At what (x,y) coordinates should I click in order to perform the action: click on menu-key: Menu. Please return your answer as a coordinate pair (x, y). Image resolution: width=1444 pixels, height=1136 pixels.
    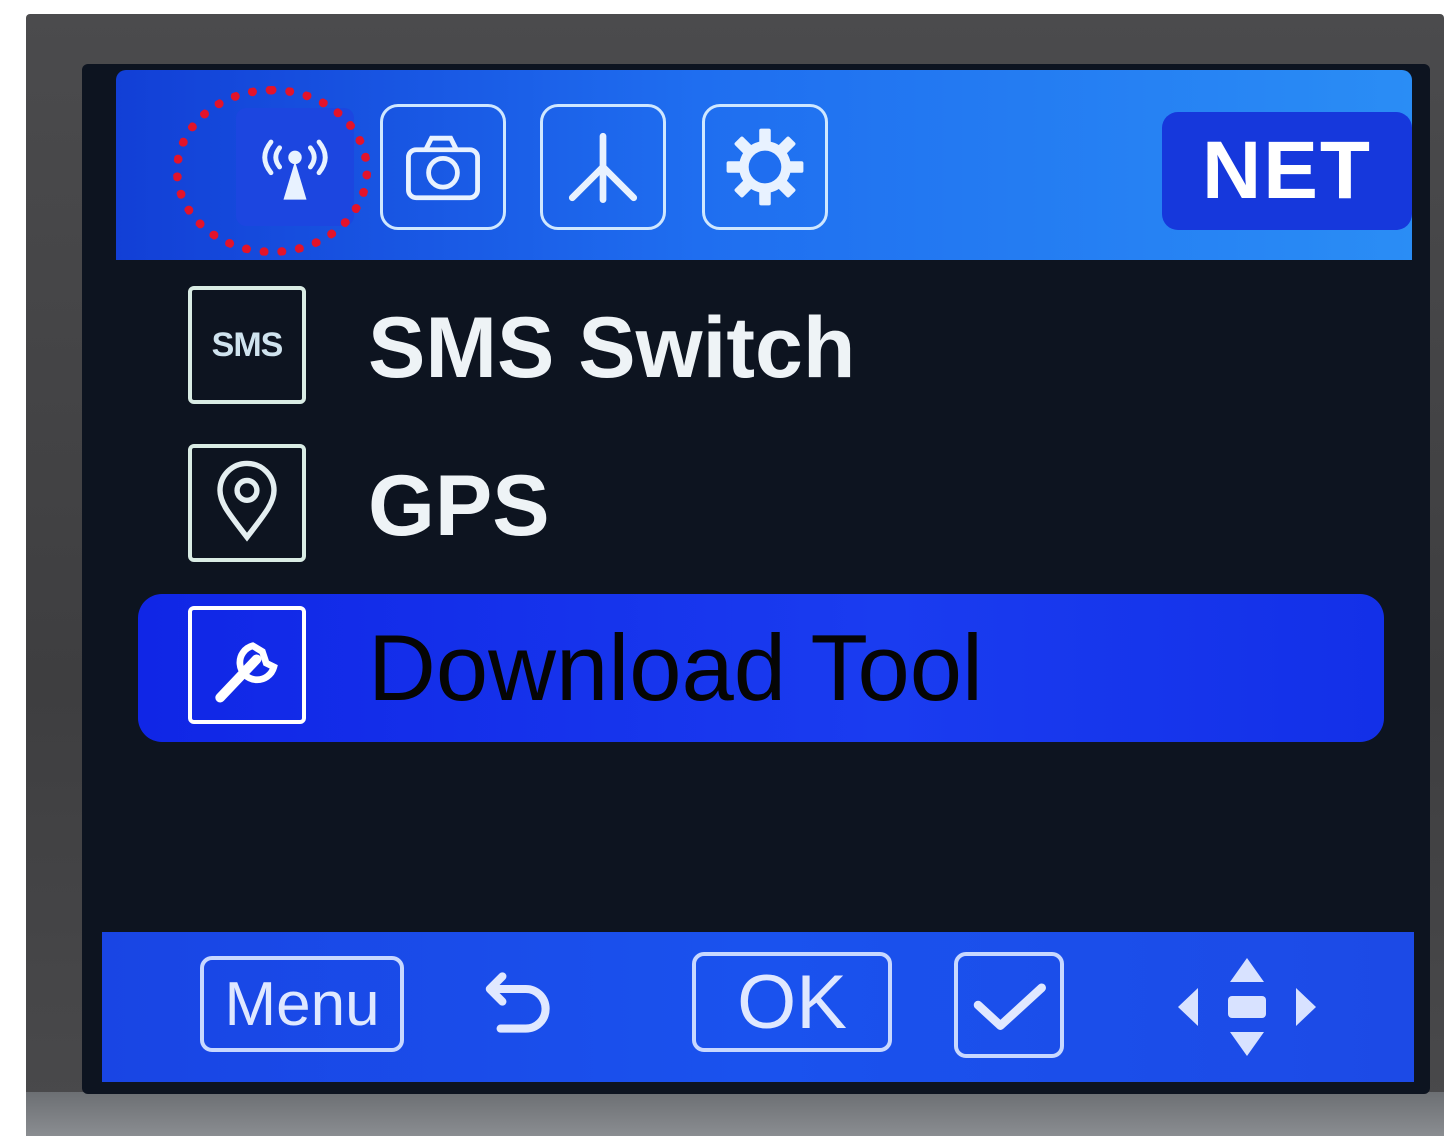
    Looking at the image, I should click on (302, 1004).